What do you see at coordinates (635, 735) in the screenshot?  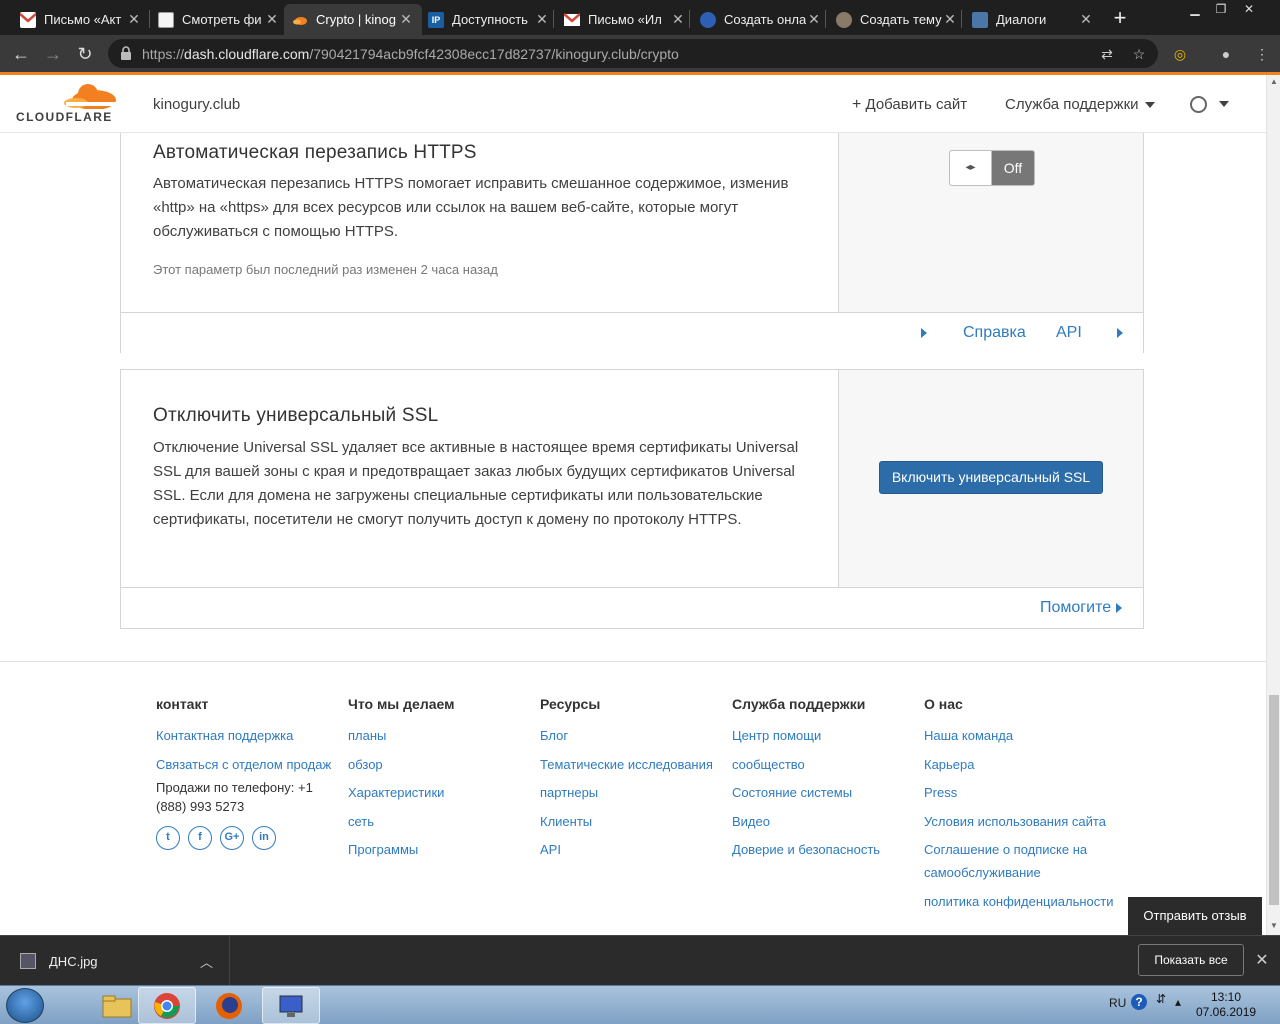 I see `footer-link: Блог` at bounding box center [635, 735].